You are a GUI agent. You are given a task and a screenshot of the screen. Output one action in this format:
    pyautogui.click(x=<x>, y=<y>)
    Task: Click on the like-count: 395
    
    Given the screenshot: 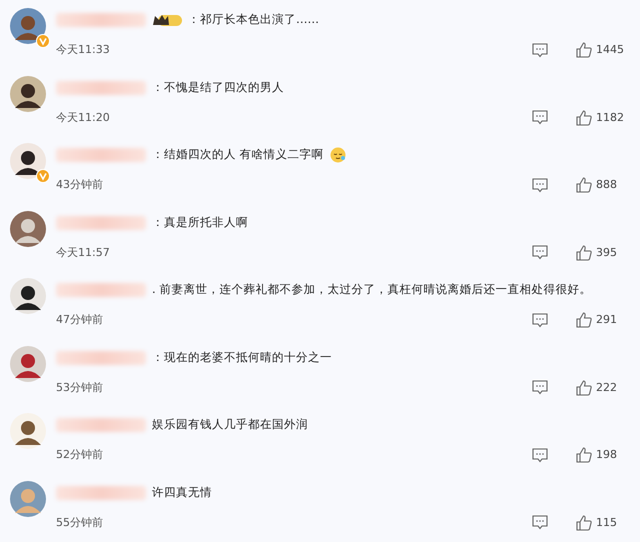 What is the action you would take?
    pyautogui.click(x=606, y=252)
    